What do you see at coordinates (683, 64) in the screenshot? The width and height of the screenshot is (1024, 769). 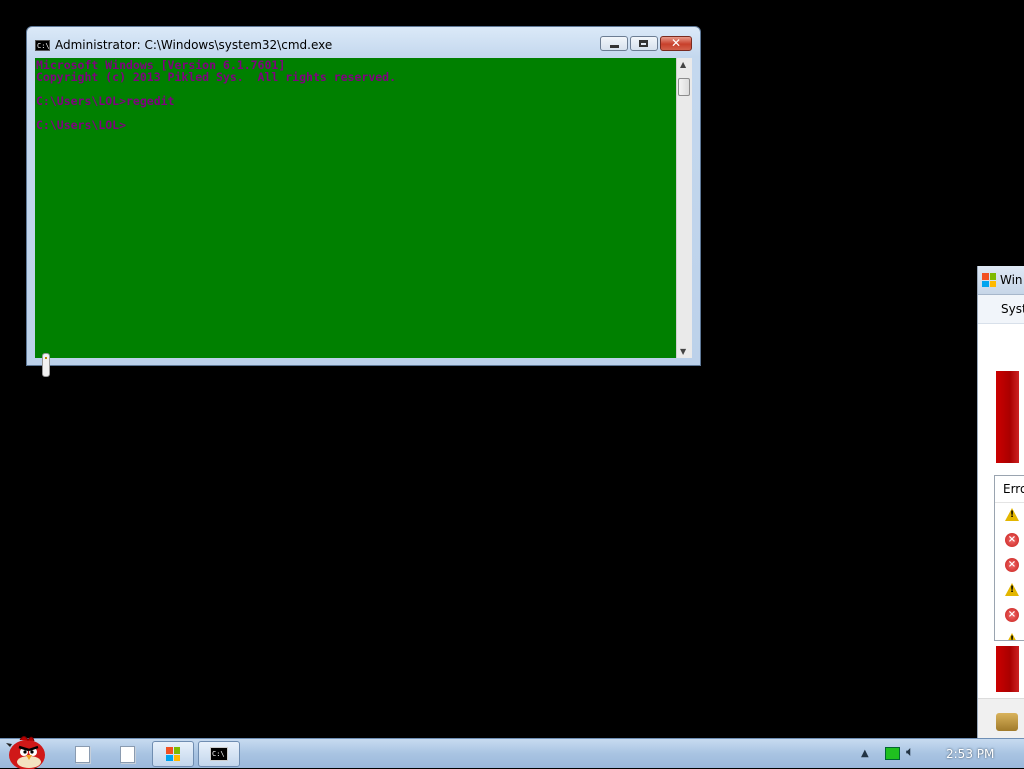 I see `scroll-up-arrow-icon: ▲` at bounding box center [683, 64].